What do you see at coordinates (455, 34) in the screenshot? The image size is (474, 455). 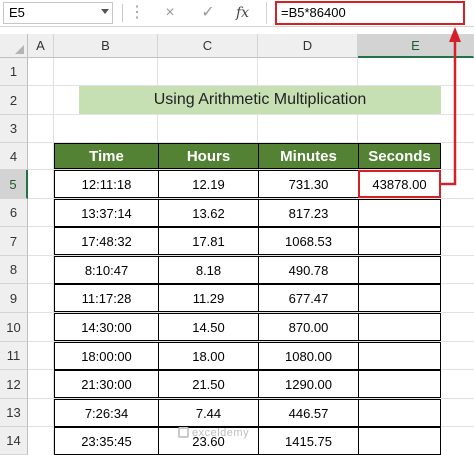 I see `arrow-head-icon` at bounding box center [455, 34].